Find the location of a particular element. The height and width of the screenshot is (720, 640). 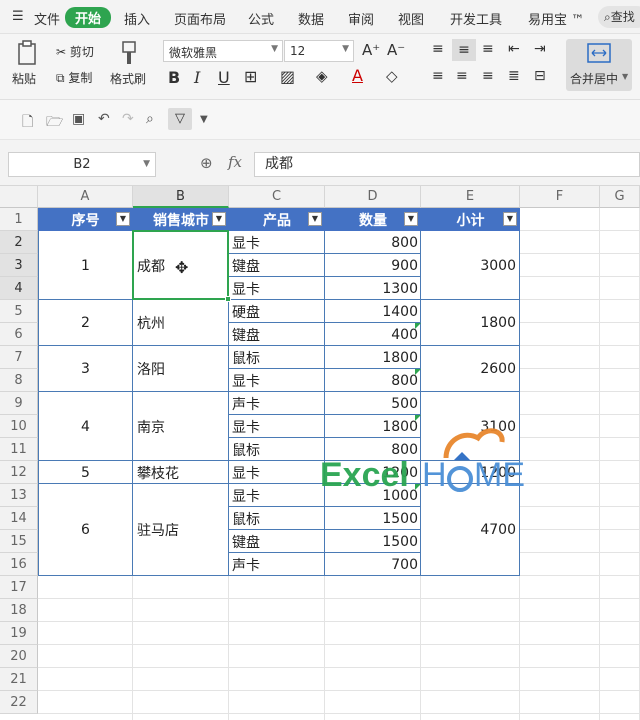

row-header-20: 20 is located at coordinates (19, 656).